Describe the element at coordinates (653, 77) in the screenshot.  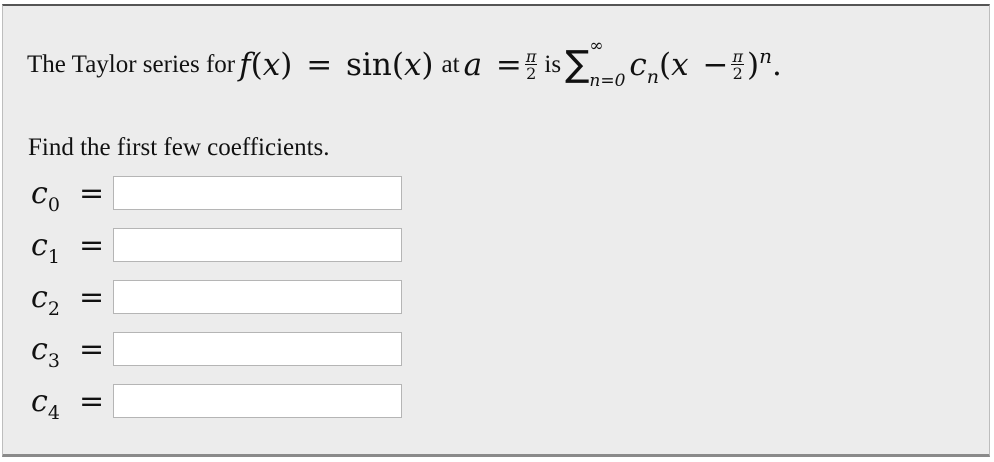
I see `coefficient-subscript-n: n` at that location.